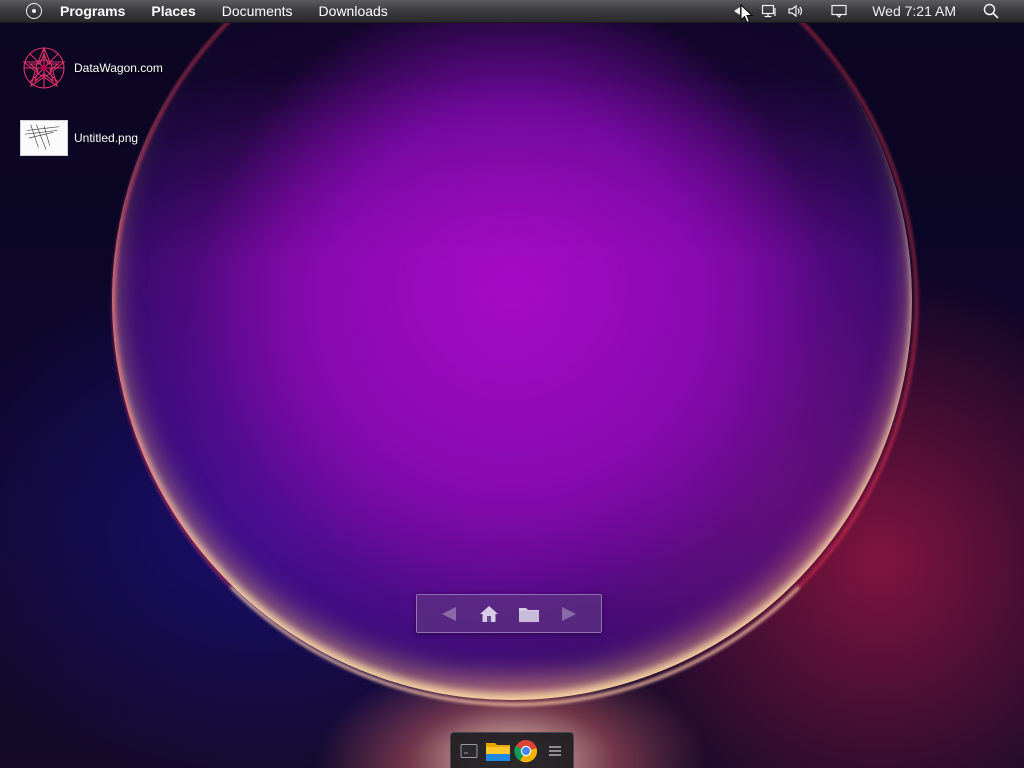 Image resolution: width=1024 pixels, height=768 pixels. I want to click on dock, so click(512, 750).